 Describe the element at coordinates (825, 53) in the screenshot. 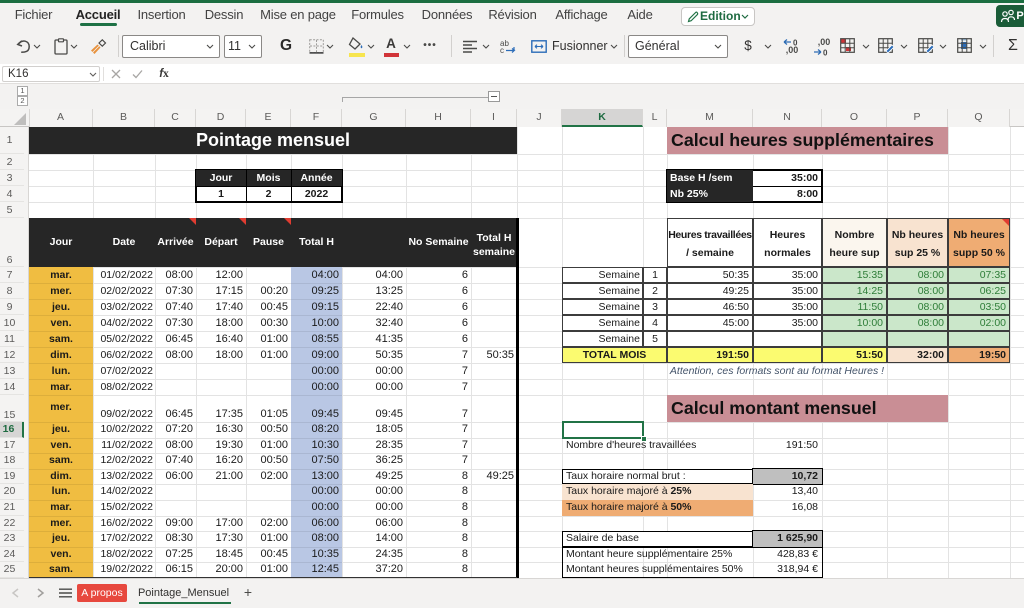

I see `svg-text: 0` at that location.